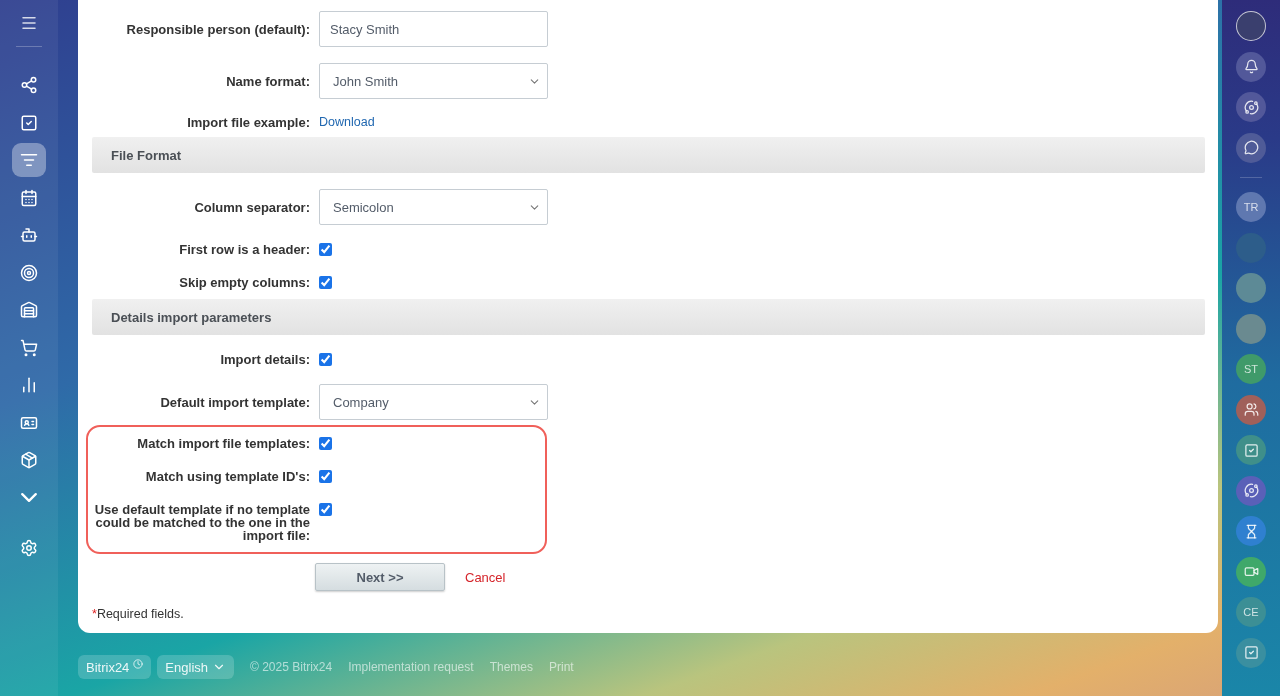 The image size is (1280, 696). Describe the element at coordinates (433, 81) in the screenshot. I see `dropdown: John Smith` at that location.